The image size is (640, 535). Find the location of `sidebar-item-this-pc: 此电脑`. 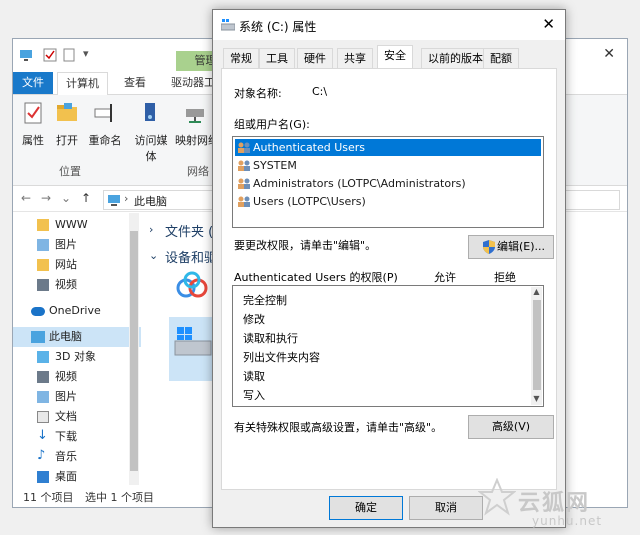

sidebar-item-this-pc: 此电脑 is located at coordinates (77, 337).